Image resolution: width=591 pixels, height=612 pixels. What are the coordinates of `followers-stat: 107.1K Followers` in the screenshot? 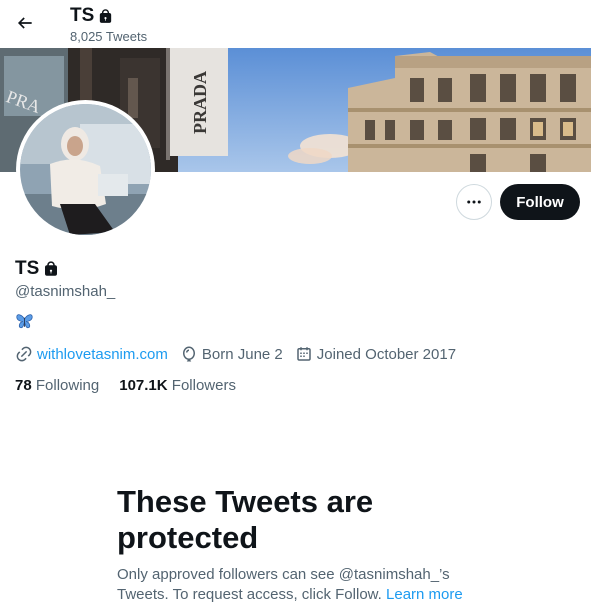 It's located at (177, 385).